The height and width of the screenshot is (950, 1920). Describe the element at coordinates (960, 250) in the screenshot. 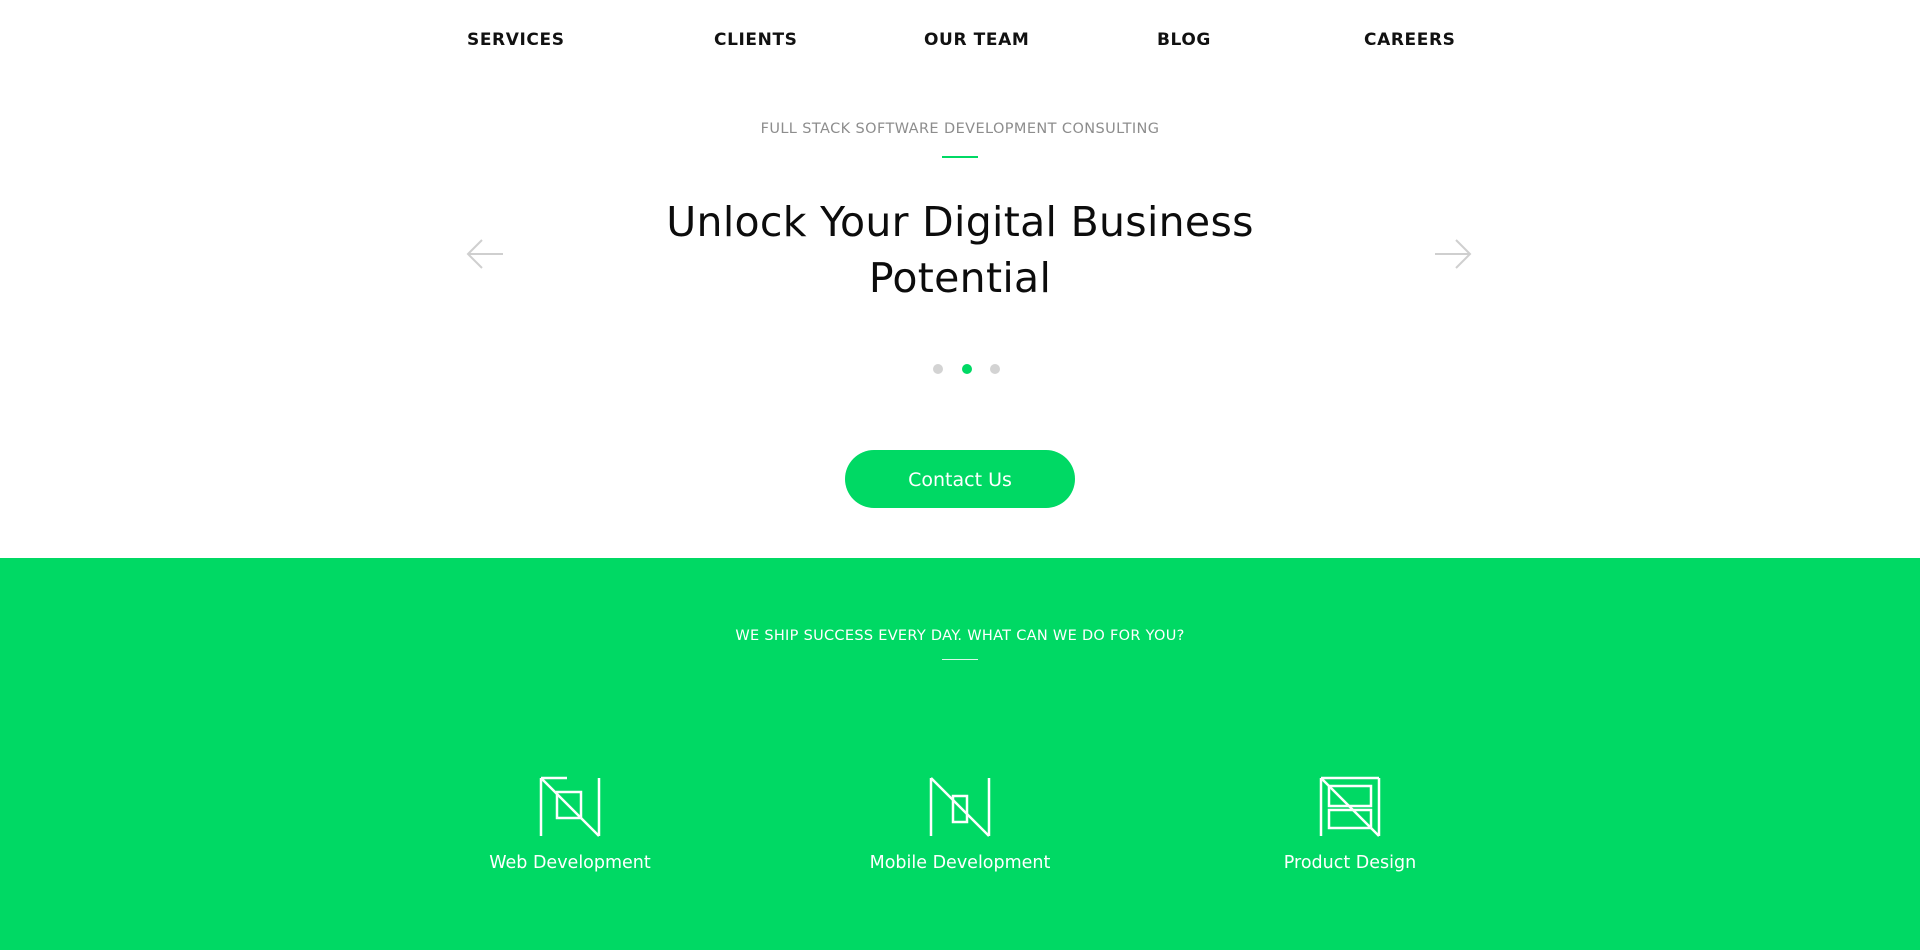

I see `hero-title: Unlock Your Digital Business Potential` at that location.